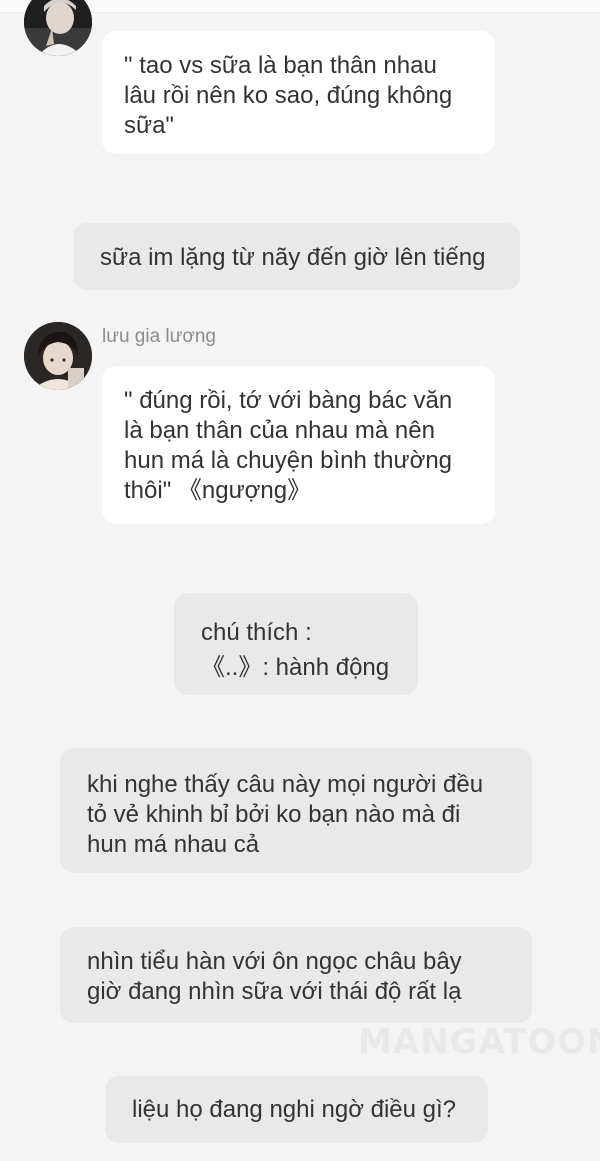  I want to click on narration-text-line: liệu họ đang nghi ngờ điều gì?, so click(294, 1109).